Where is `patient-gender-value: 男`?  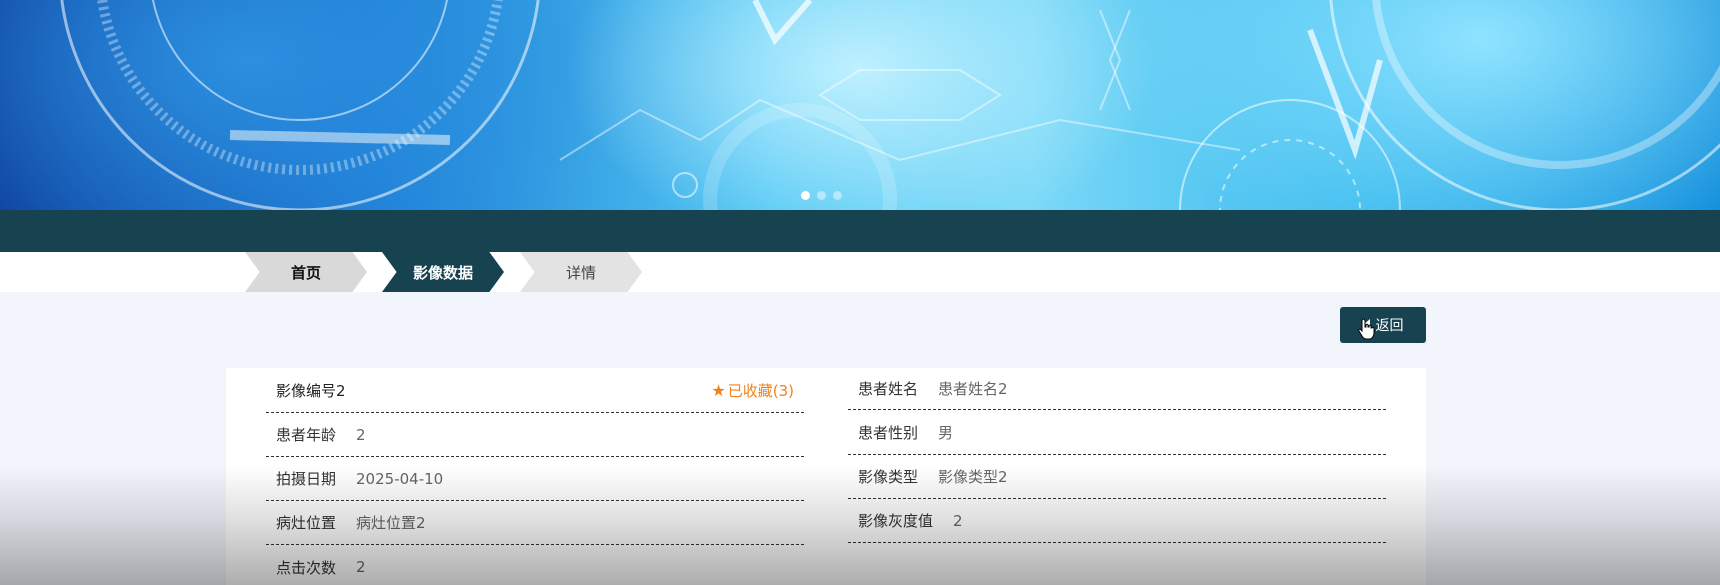 patient-gender-value: 男 is located at coordinates (946, 432).